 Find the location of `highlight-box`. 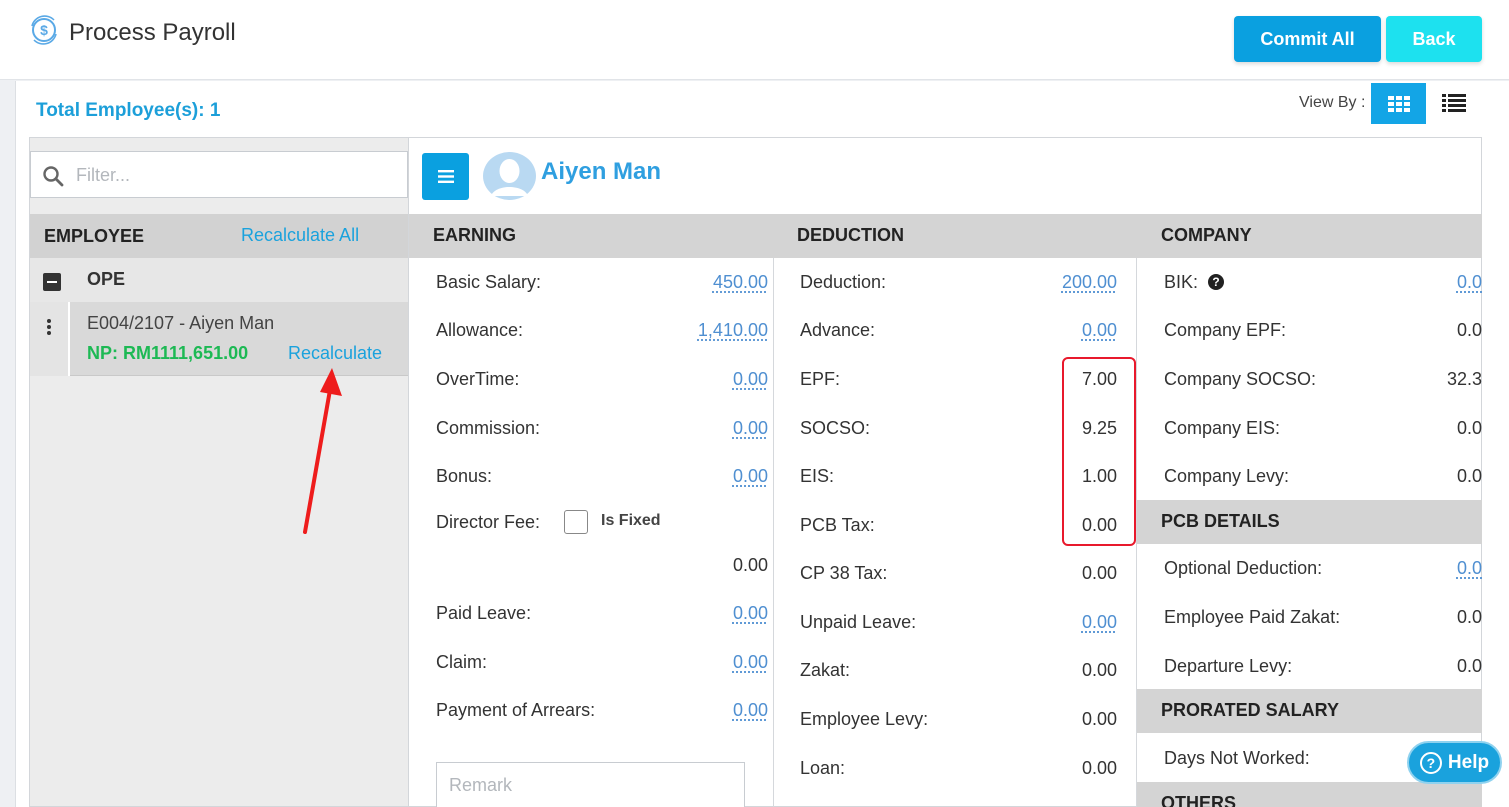

highlight-box is located at coordinates (1099, 451).